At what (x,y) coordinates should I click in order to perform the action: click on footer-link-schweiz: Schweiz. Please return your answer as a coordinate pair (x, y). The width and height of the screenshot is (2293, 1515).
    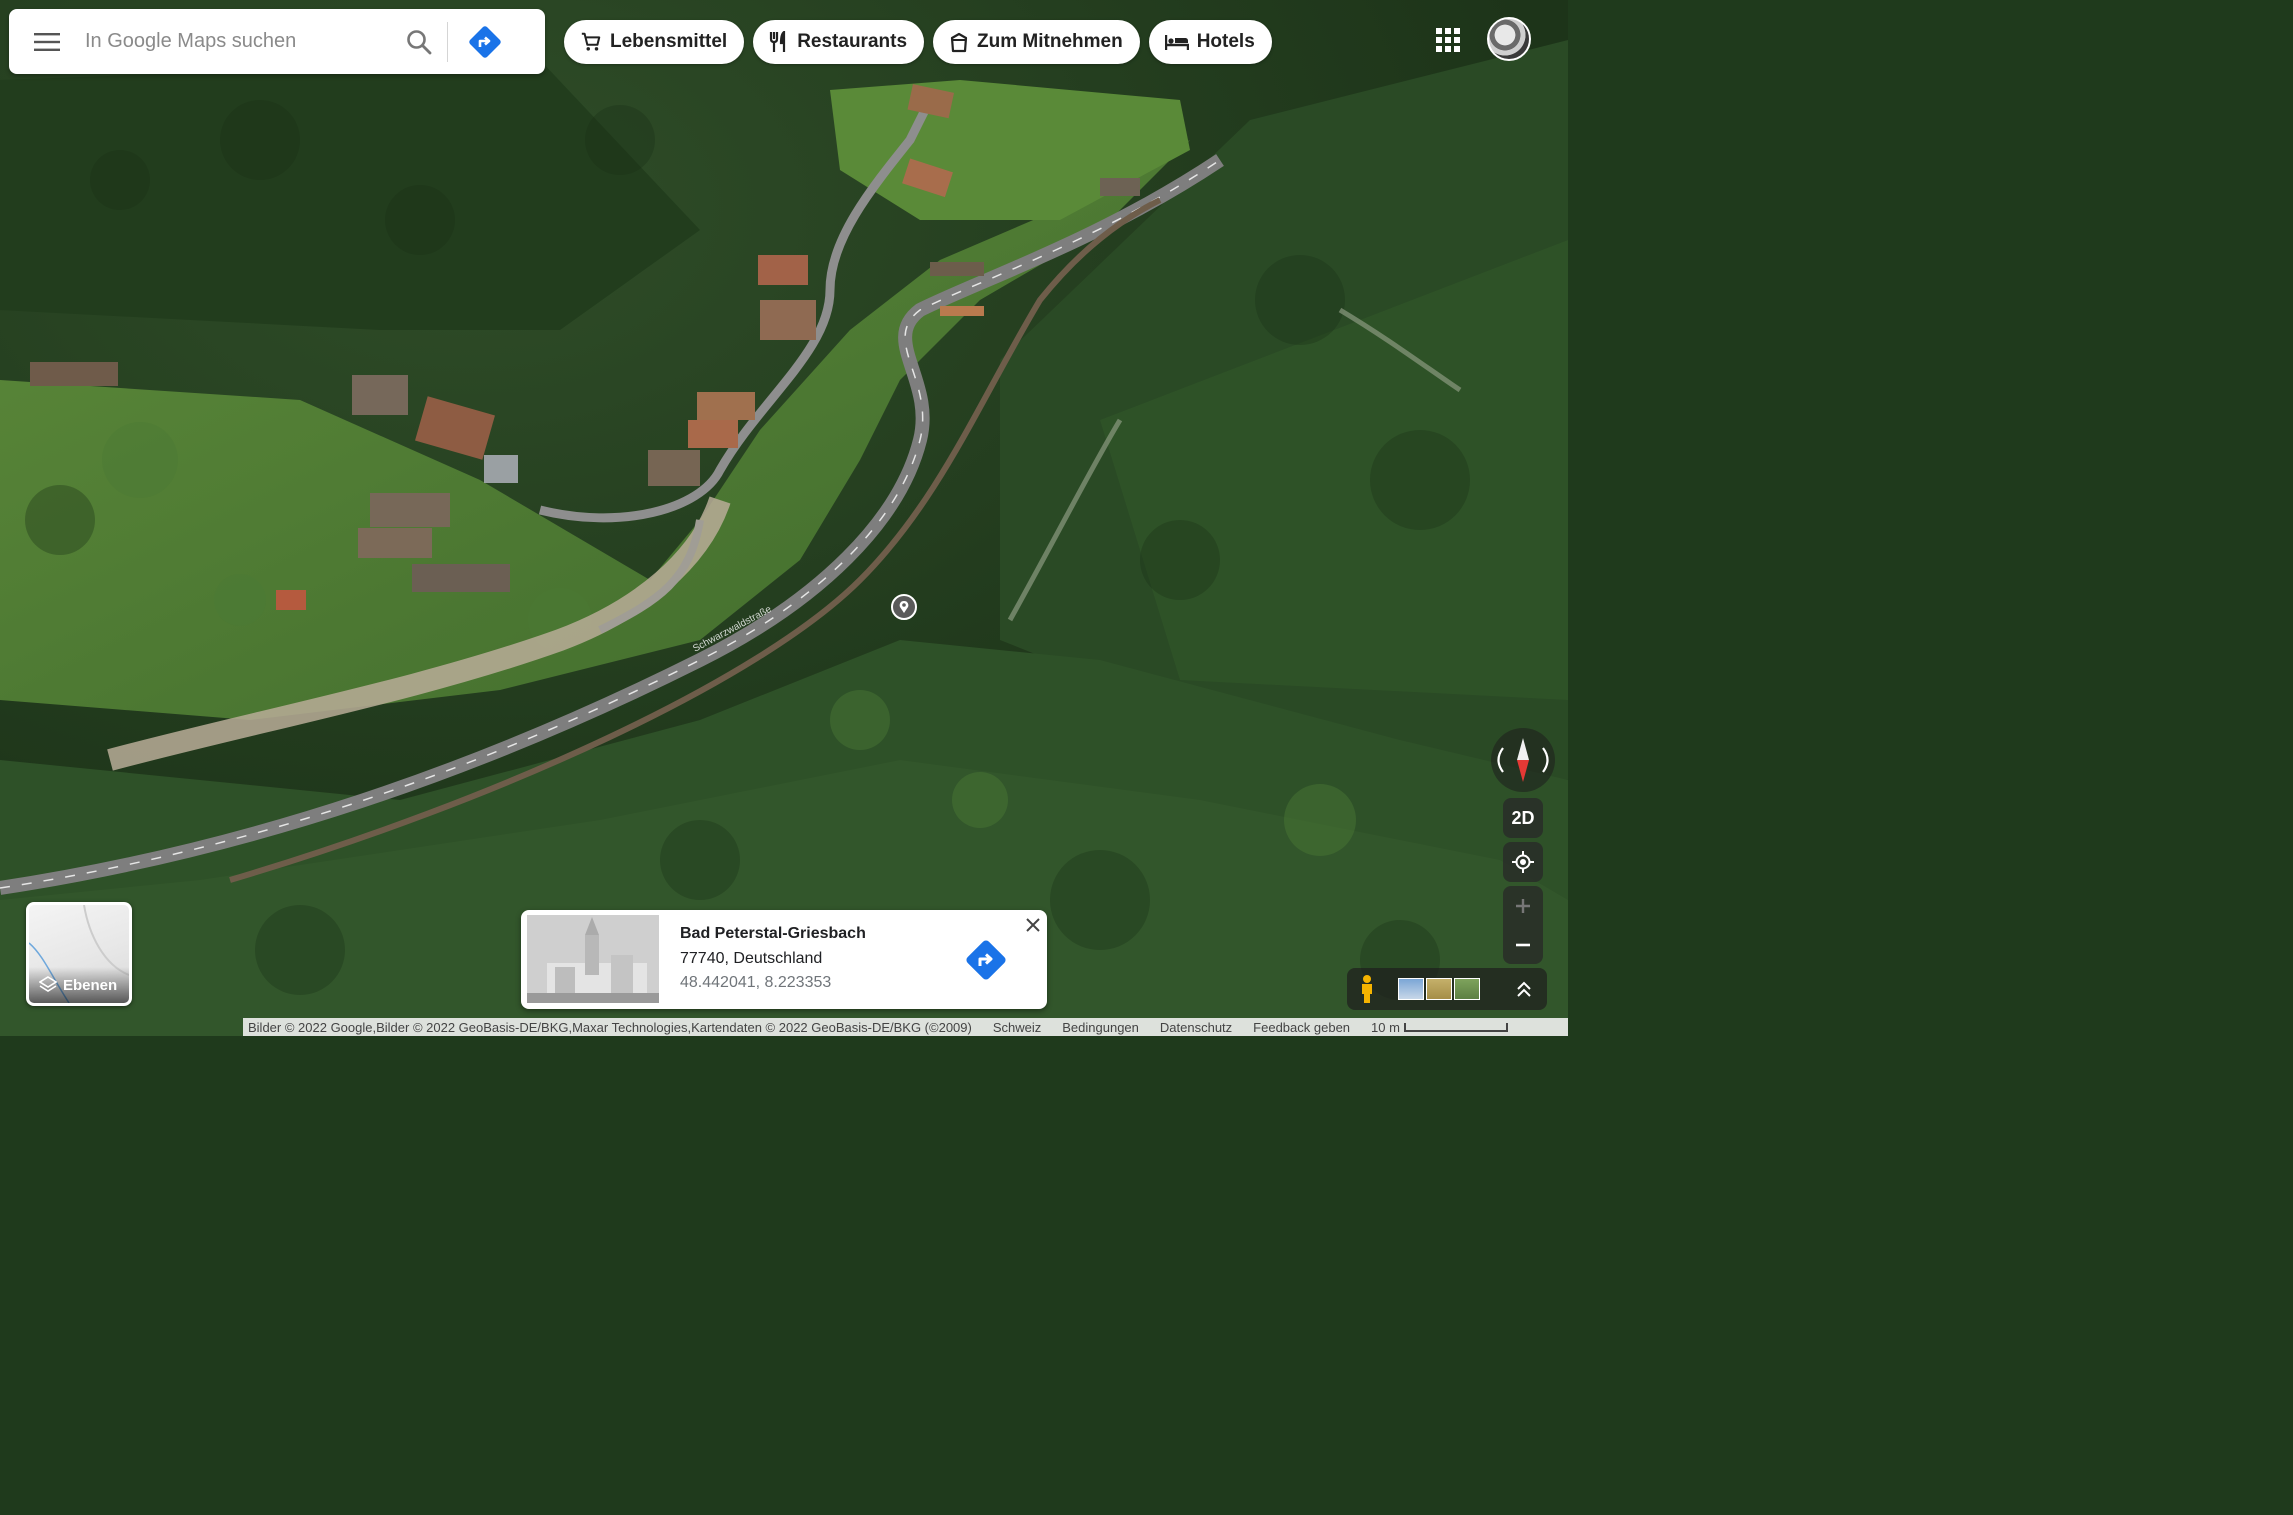
    Looking at the image, I should click on (1017, 1027).